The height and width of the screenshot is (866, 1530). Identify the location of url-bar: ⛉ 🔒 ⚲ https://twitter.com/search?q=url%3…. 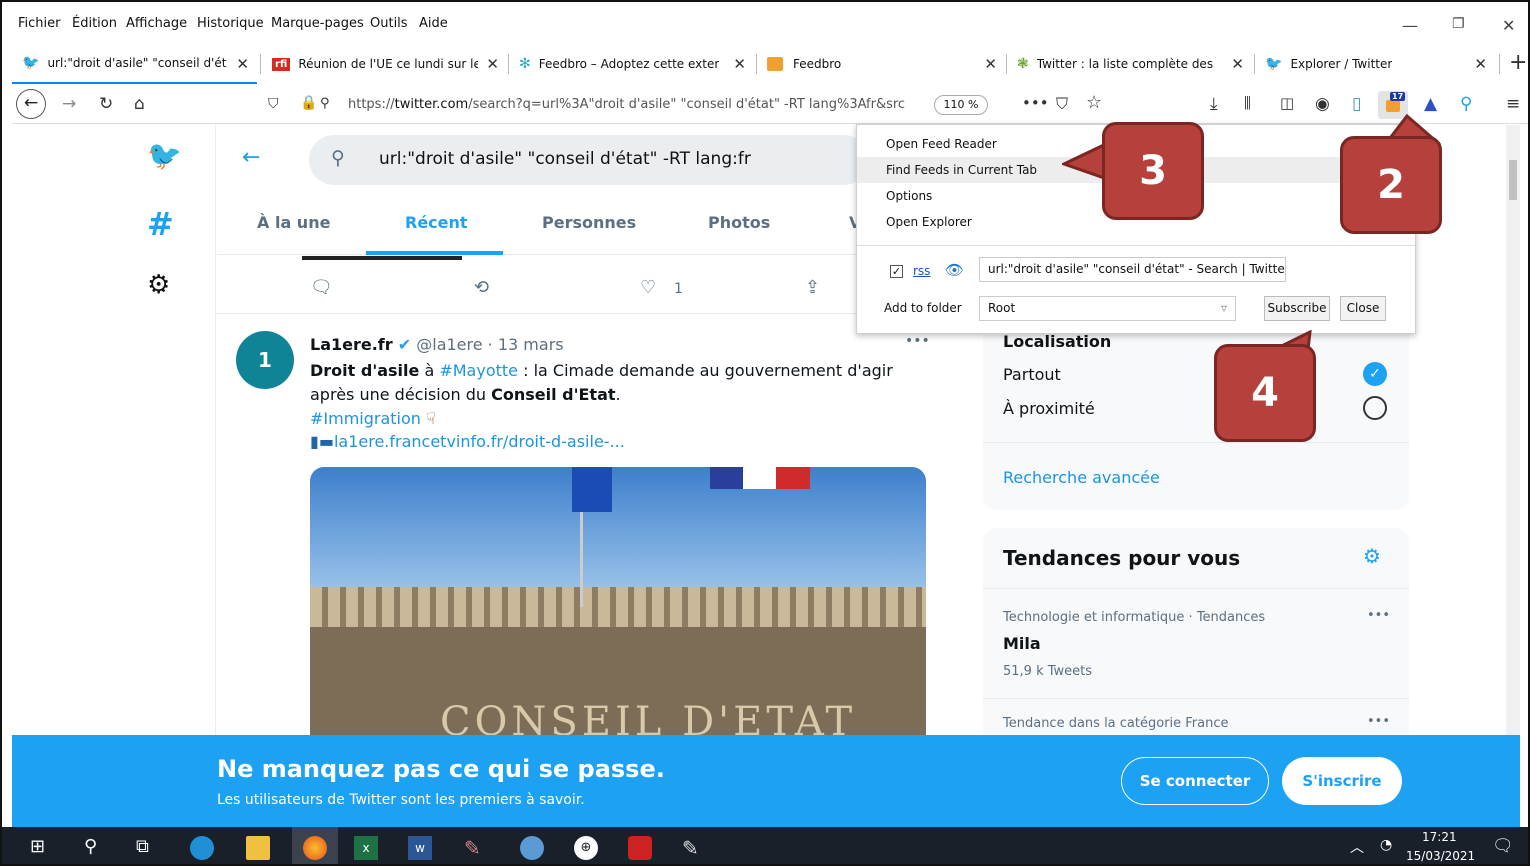
(690, 105).